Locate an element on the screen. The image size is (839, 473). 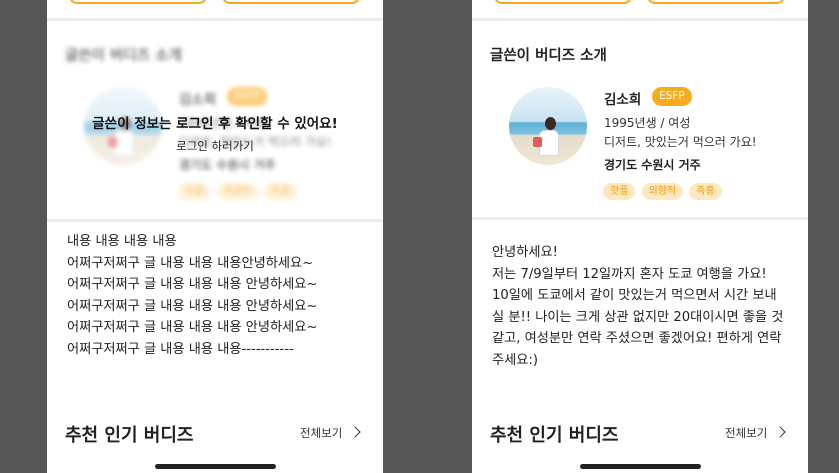
profile-intro: 디저트, 맛있는거 먹으러 가요! is located at coordinates (680, 142).